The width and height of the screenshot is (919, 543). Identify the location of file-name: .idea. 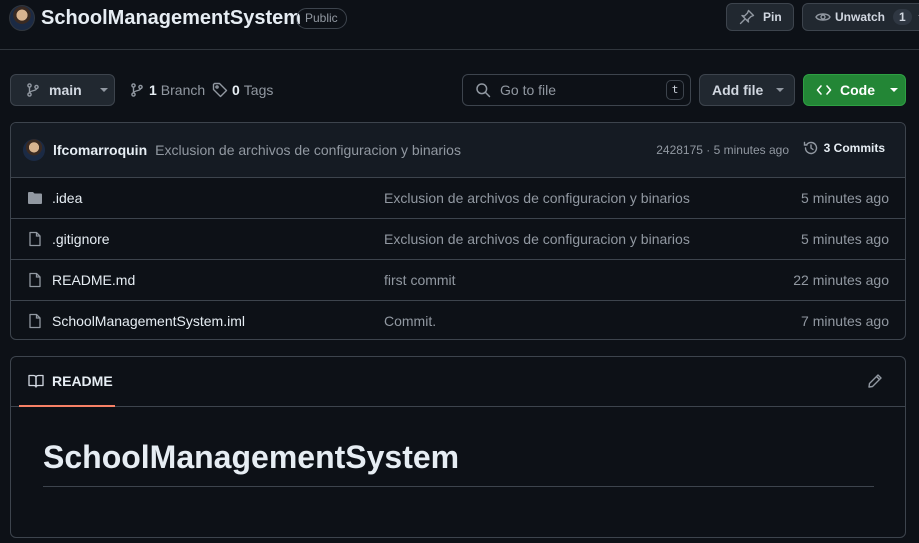
(67, 198).